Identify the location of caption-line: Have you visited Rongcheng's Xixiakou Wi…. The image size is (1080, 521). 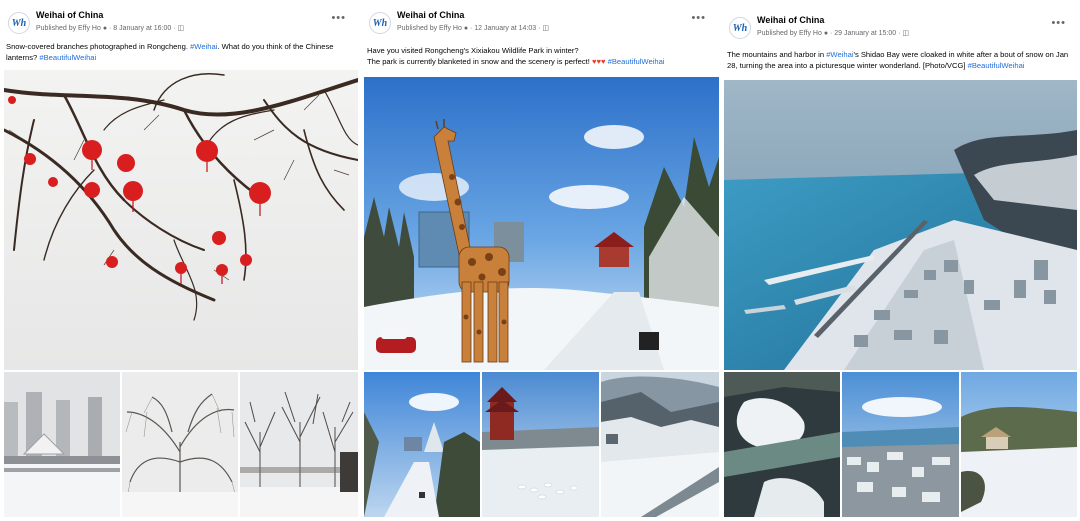
(473, 50).